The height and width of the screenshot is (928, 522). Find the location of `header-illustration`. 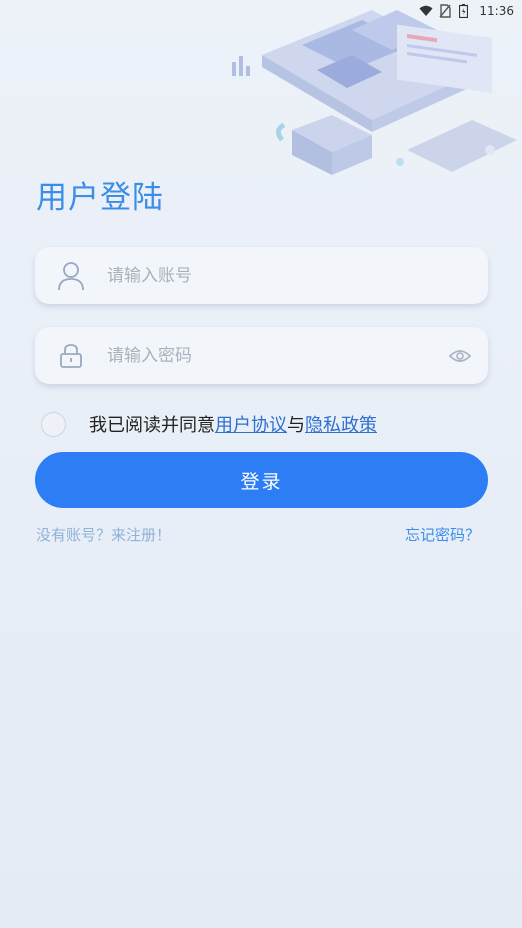

header-illustration is located at coordinates (372, 100).